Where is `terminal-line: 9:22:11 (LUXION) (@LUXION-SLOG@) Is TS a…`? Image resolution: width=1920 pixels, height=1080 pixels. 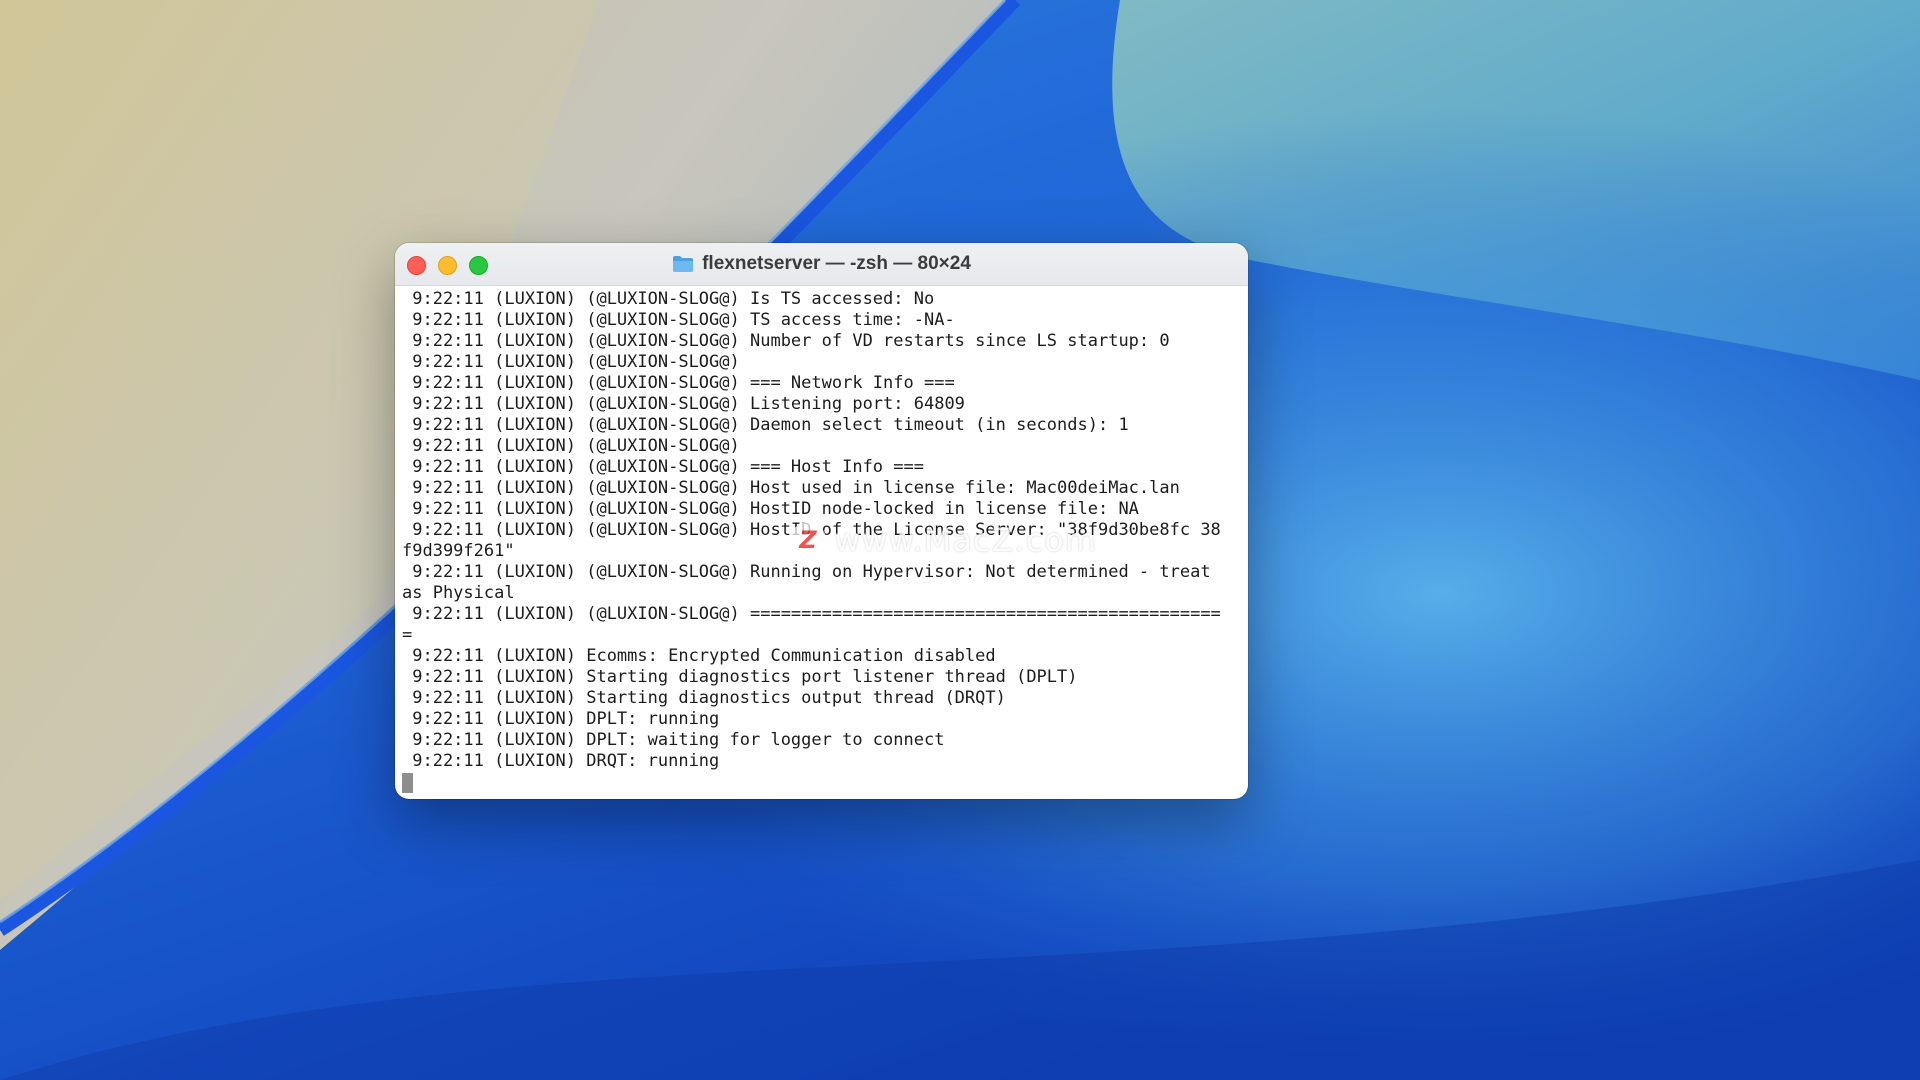 terminal-line: 9:22:11 (LUXION) (@LUXION-SLOG@) Is TS a… is located at coordinates (668, 299).